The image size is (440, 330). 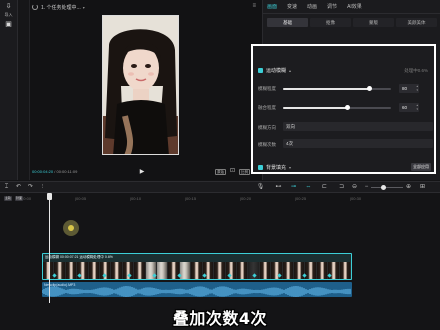 I want to click on current-time: 00:00:04:20, so click(x=43, y=171).